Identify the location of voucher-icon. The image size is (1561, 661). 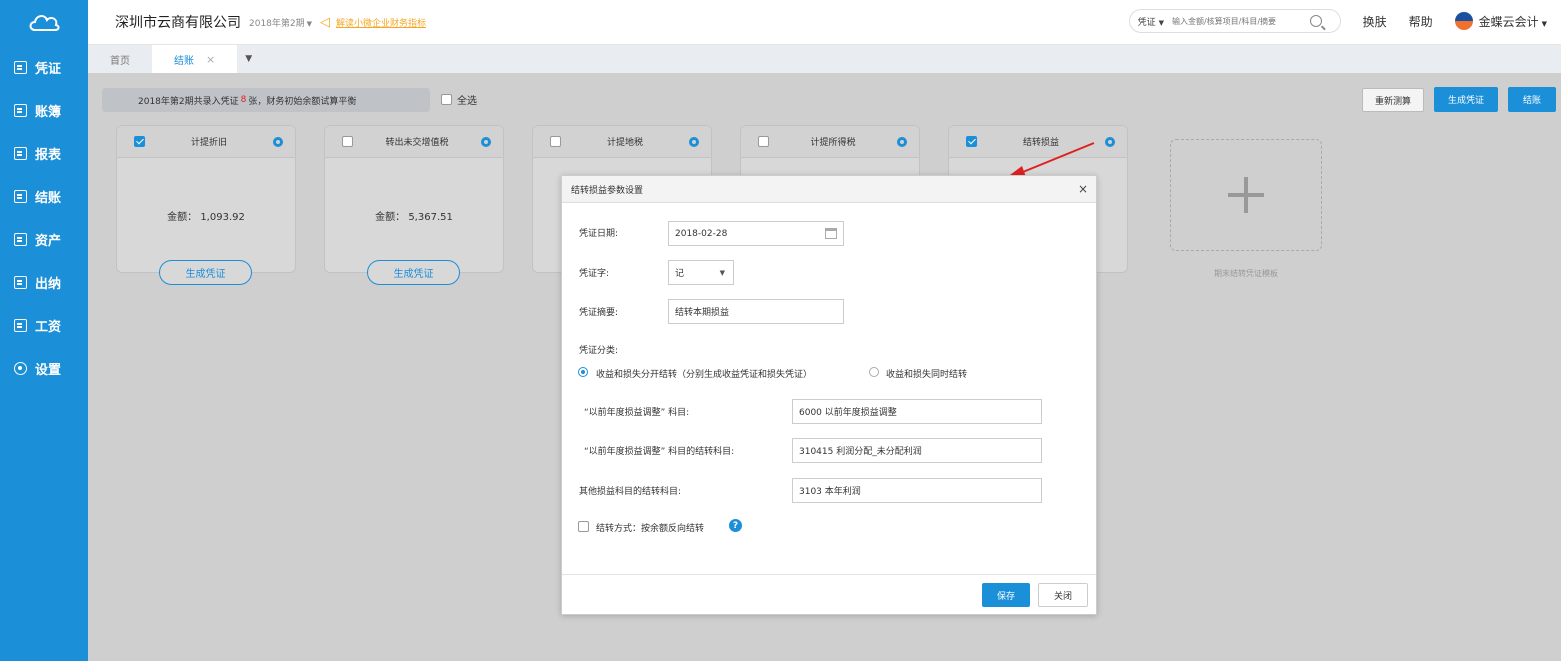
(20, 67).